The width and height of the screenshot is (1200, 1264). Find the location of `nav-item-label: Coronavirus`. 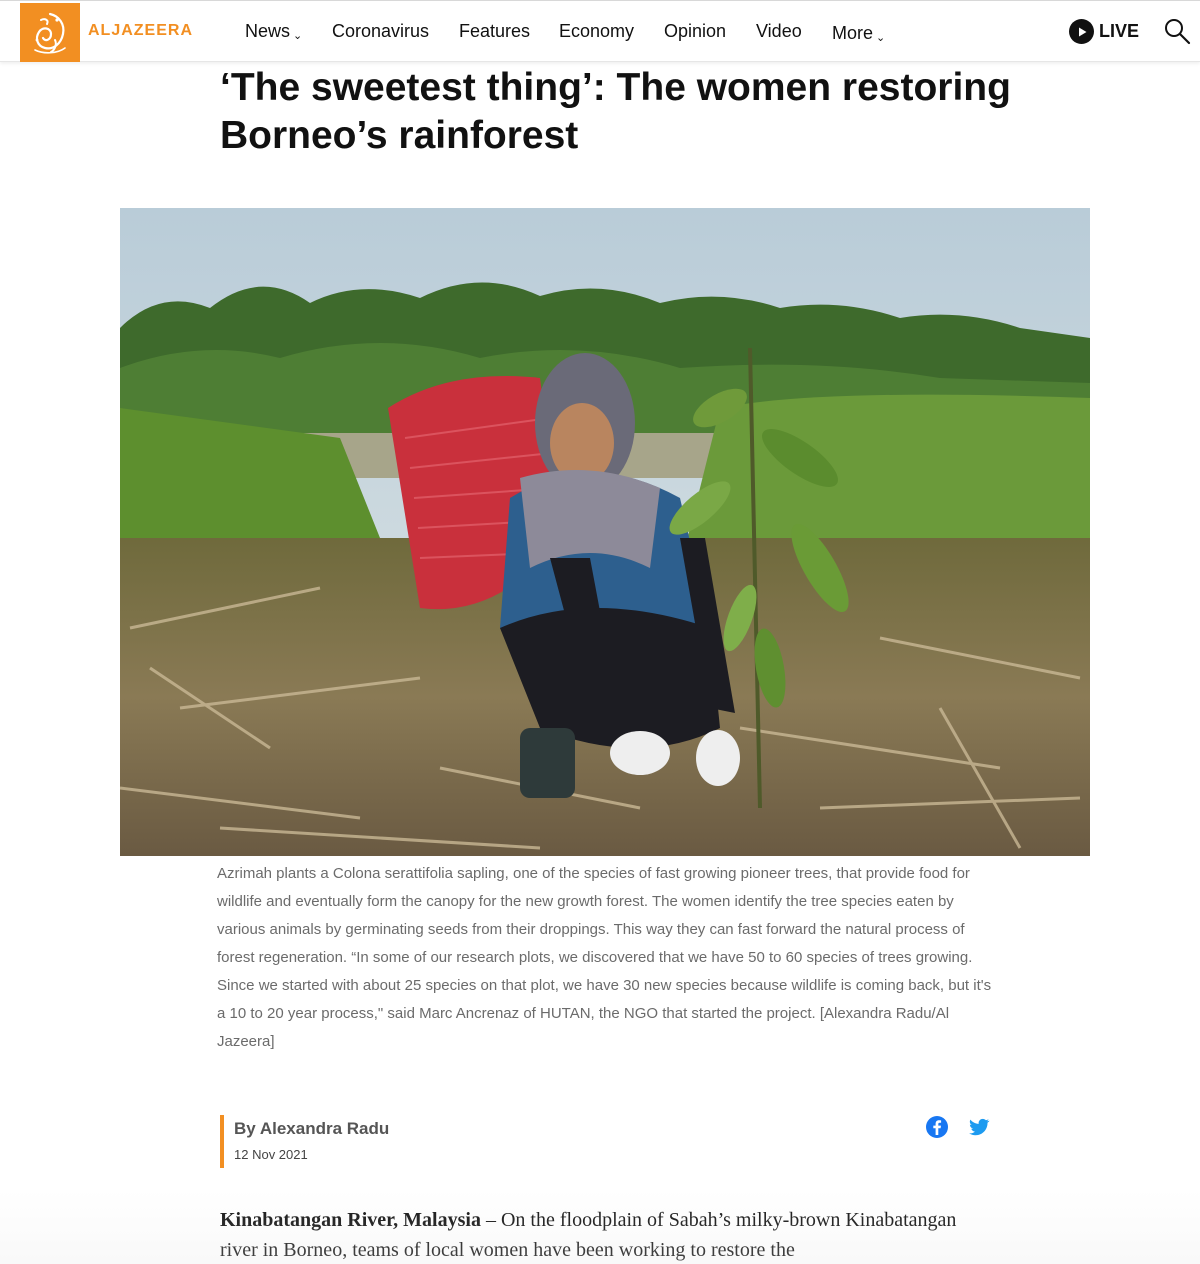

nav-item-label: Coronavirus is located at coordinates (381, 31).